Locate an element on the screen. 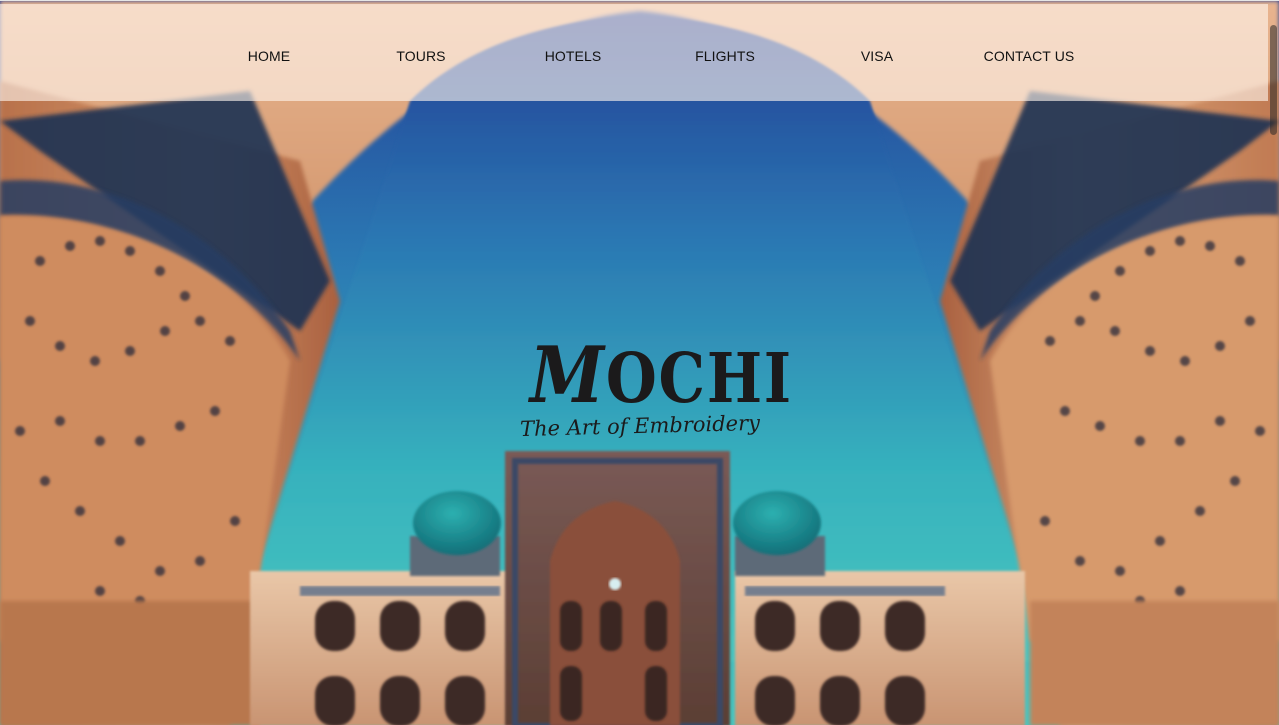 The height and width of the screenshot is (725, 1279). logo-wordmark: MOCHI is located at coordinates (660, 378).